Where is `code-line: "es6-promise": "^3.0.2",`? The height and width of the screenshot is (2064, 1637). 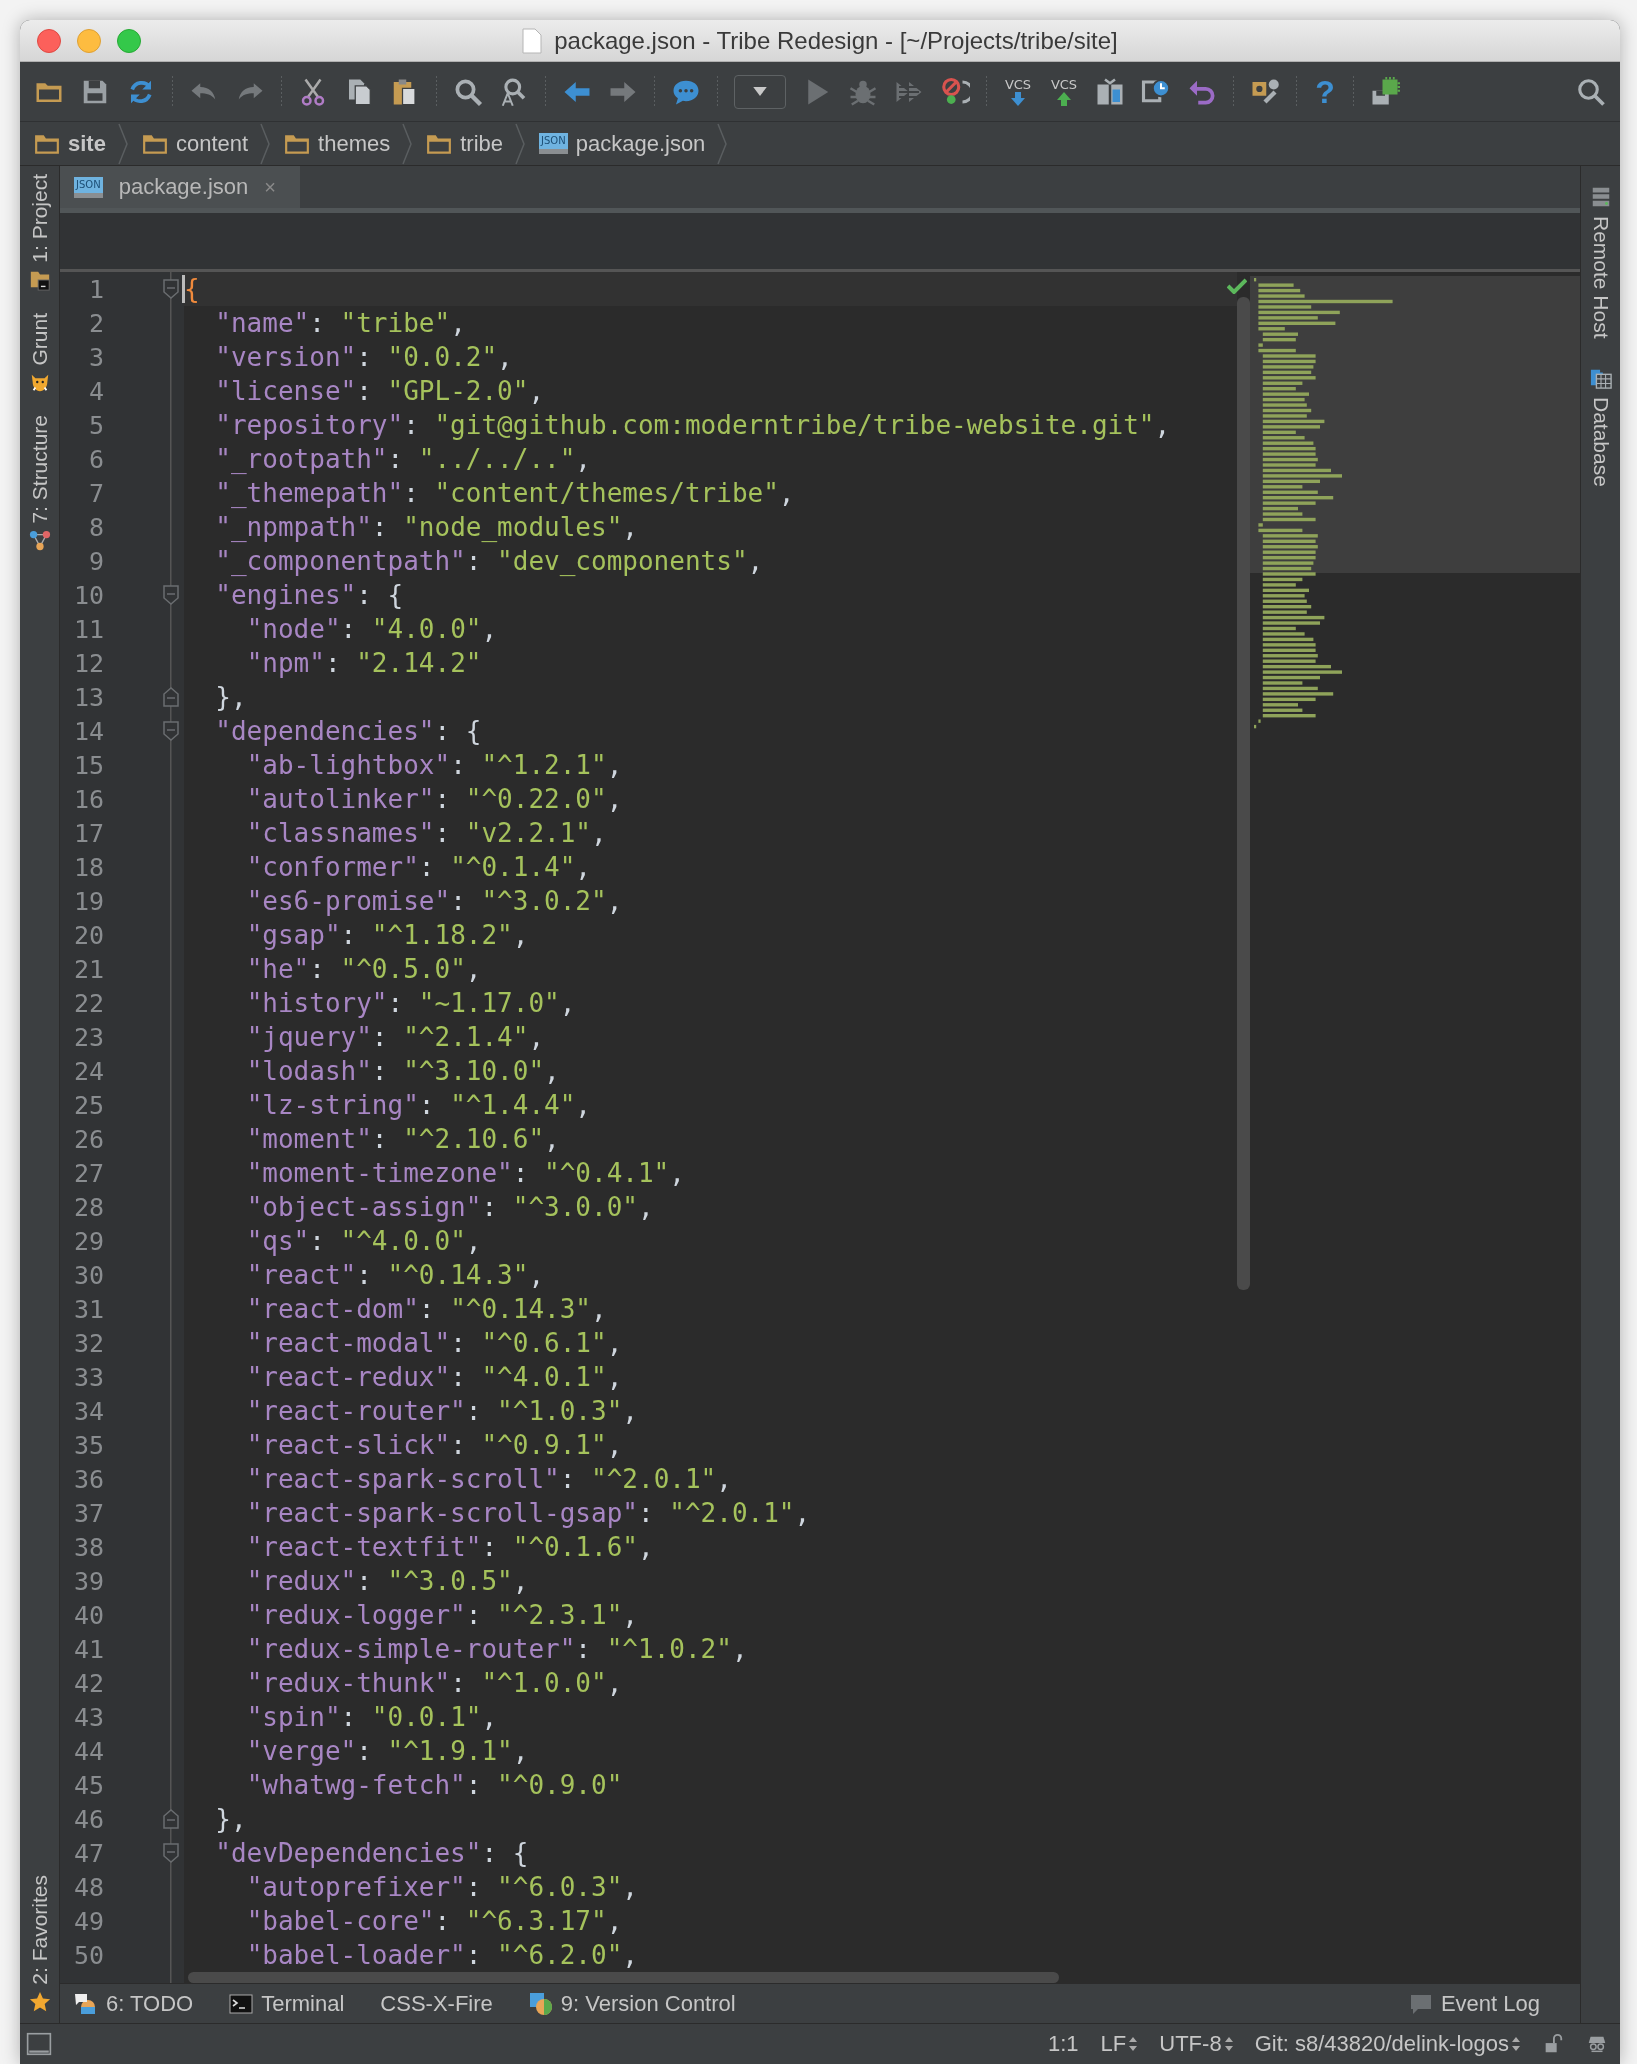
code-line: "es6-promise": "^3.0.2", is located at coordinates (434, 901).